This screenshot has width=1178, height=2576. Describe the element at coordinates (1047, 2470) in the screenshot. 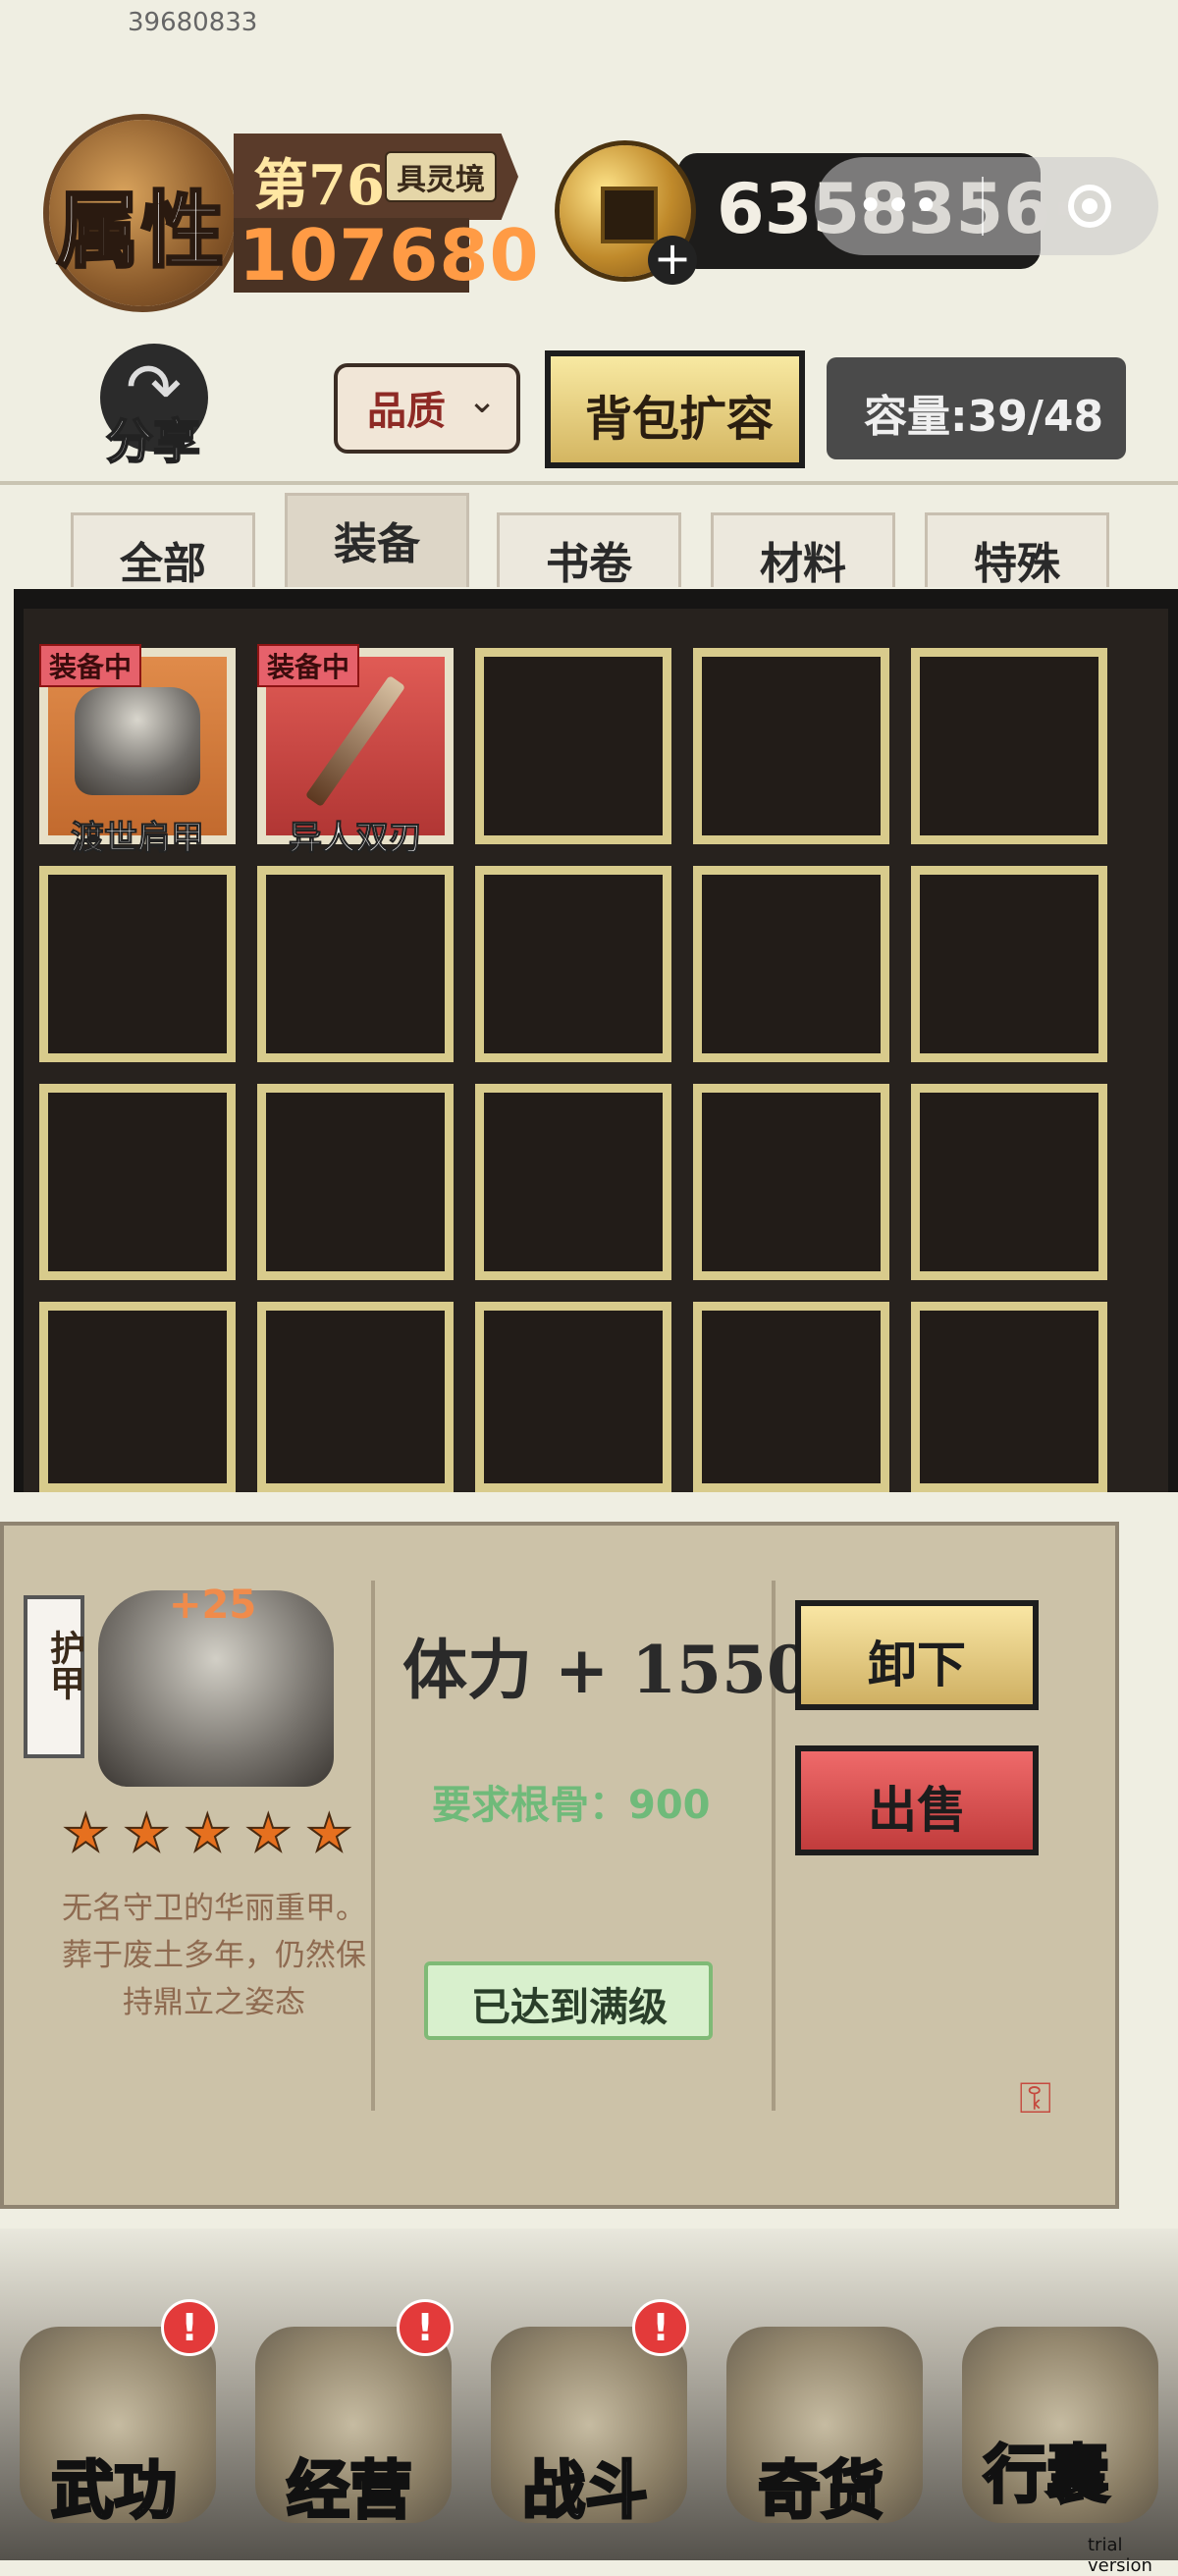

I see `nav-bag: 行囊` at that location.